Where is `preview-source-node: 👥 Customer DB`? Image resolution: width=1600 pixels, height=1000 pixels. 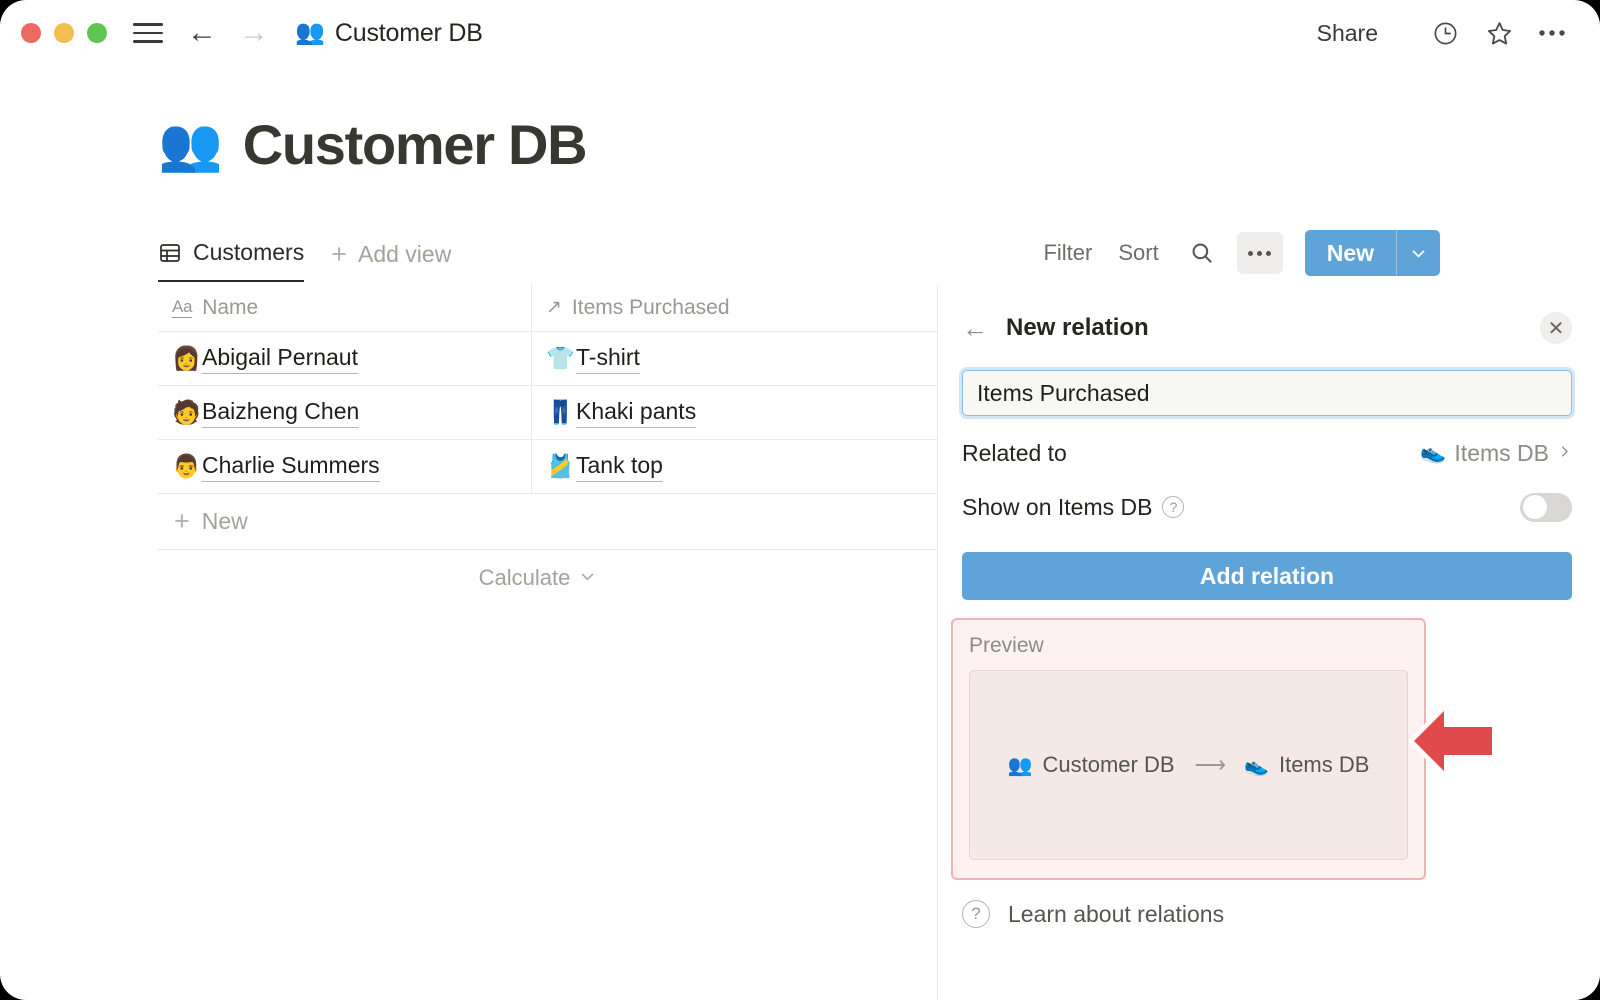 preview-source-node: 👥 Customer DB is located at coordinates (1091, 765).